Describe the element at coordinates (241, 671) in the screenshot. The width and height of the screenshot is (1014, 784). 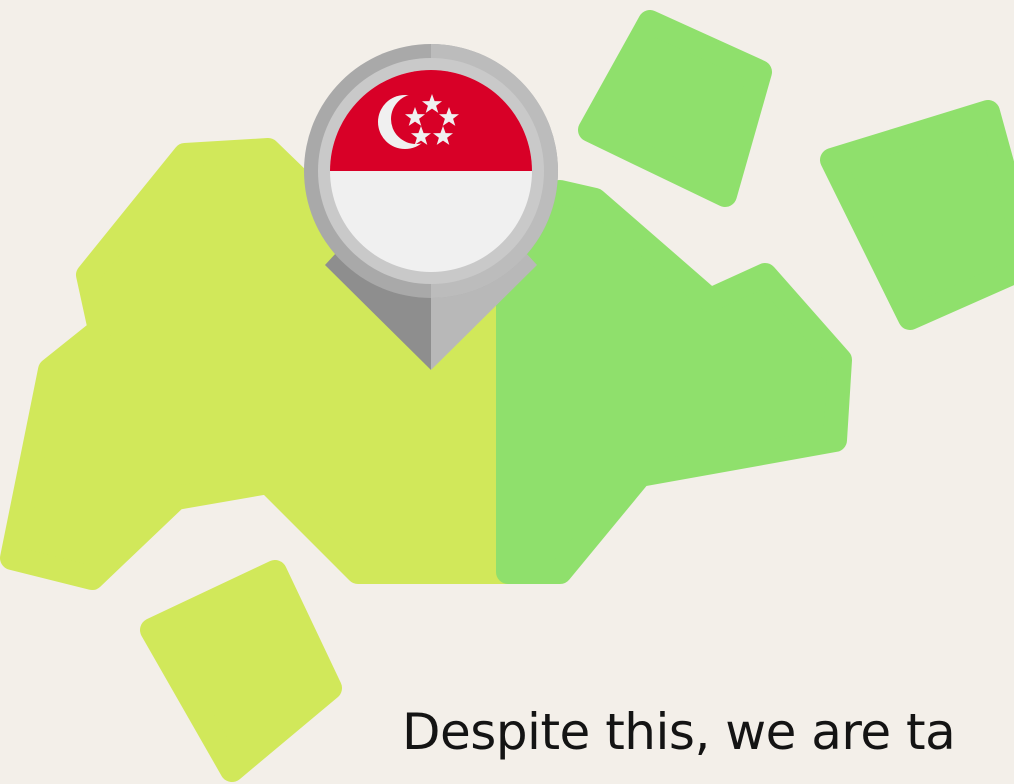
I see `islet-bottom-left` at that location.